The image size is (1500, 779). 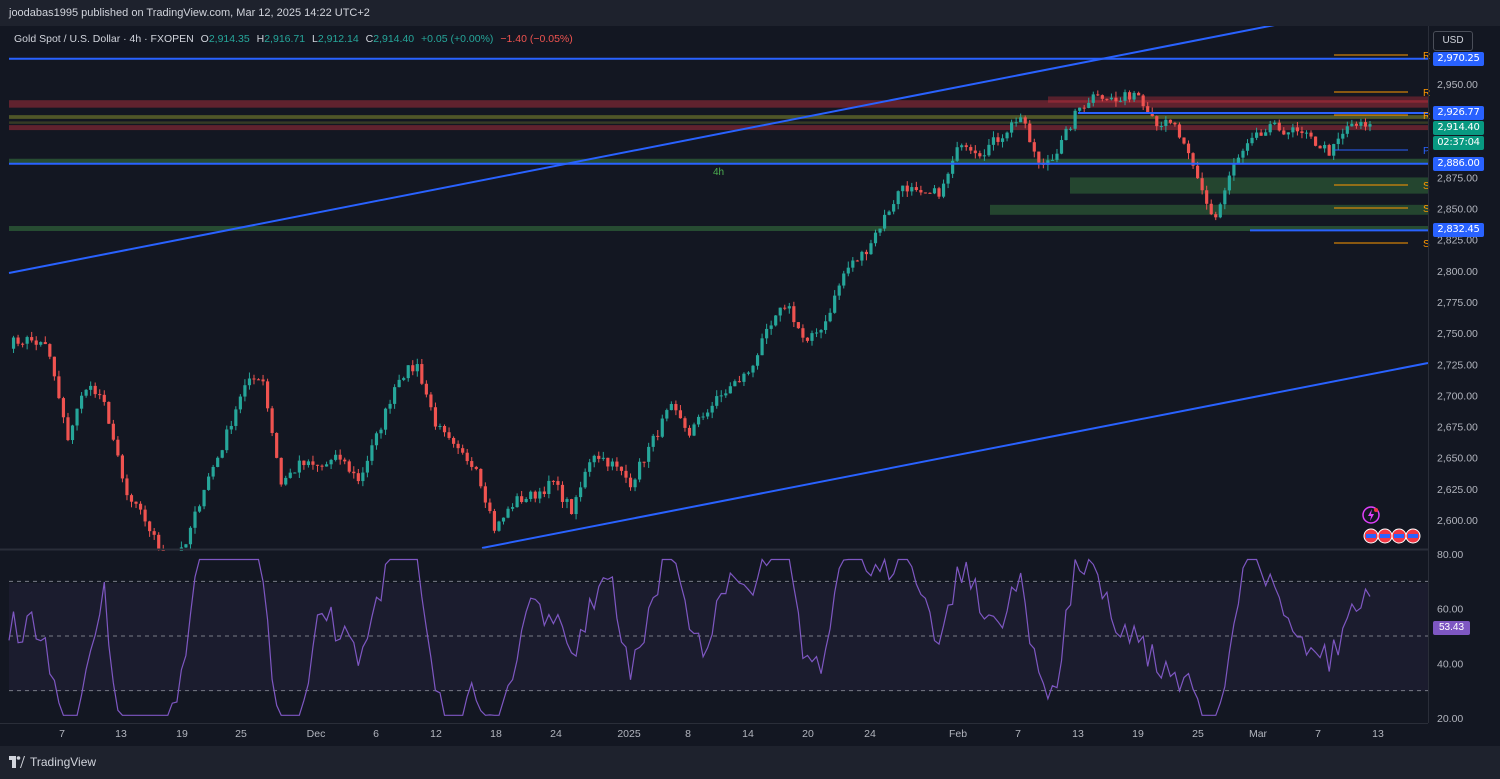 I want to click on low-value: 2,912.14, so click(x=338, y=39).